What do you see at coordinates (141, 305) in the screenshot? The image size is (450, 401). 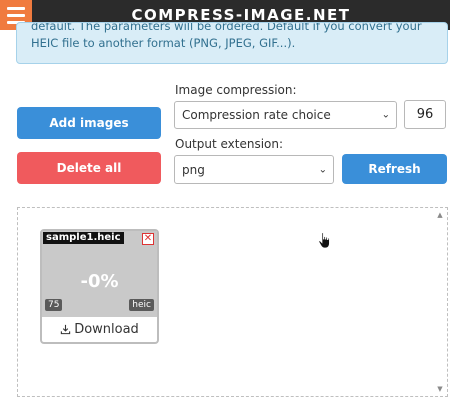 I see `extension-badge: heic` at bounding box center [141, 305].